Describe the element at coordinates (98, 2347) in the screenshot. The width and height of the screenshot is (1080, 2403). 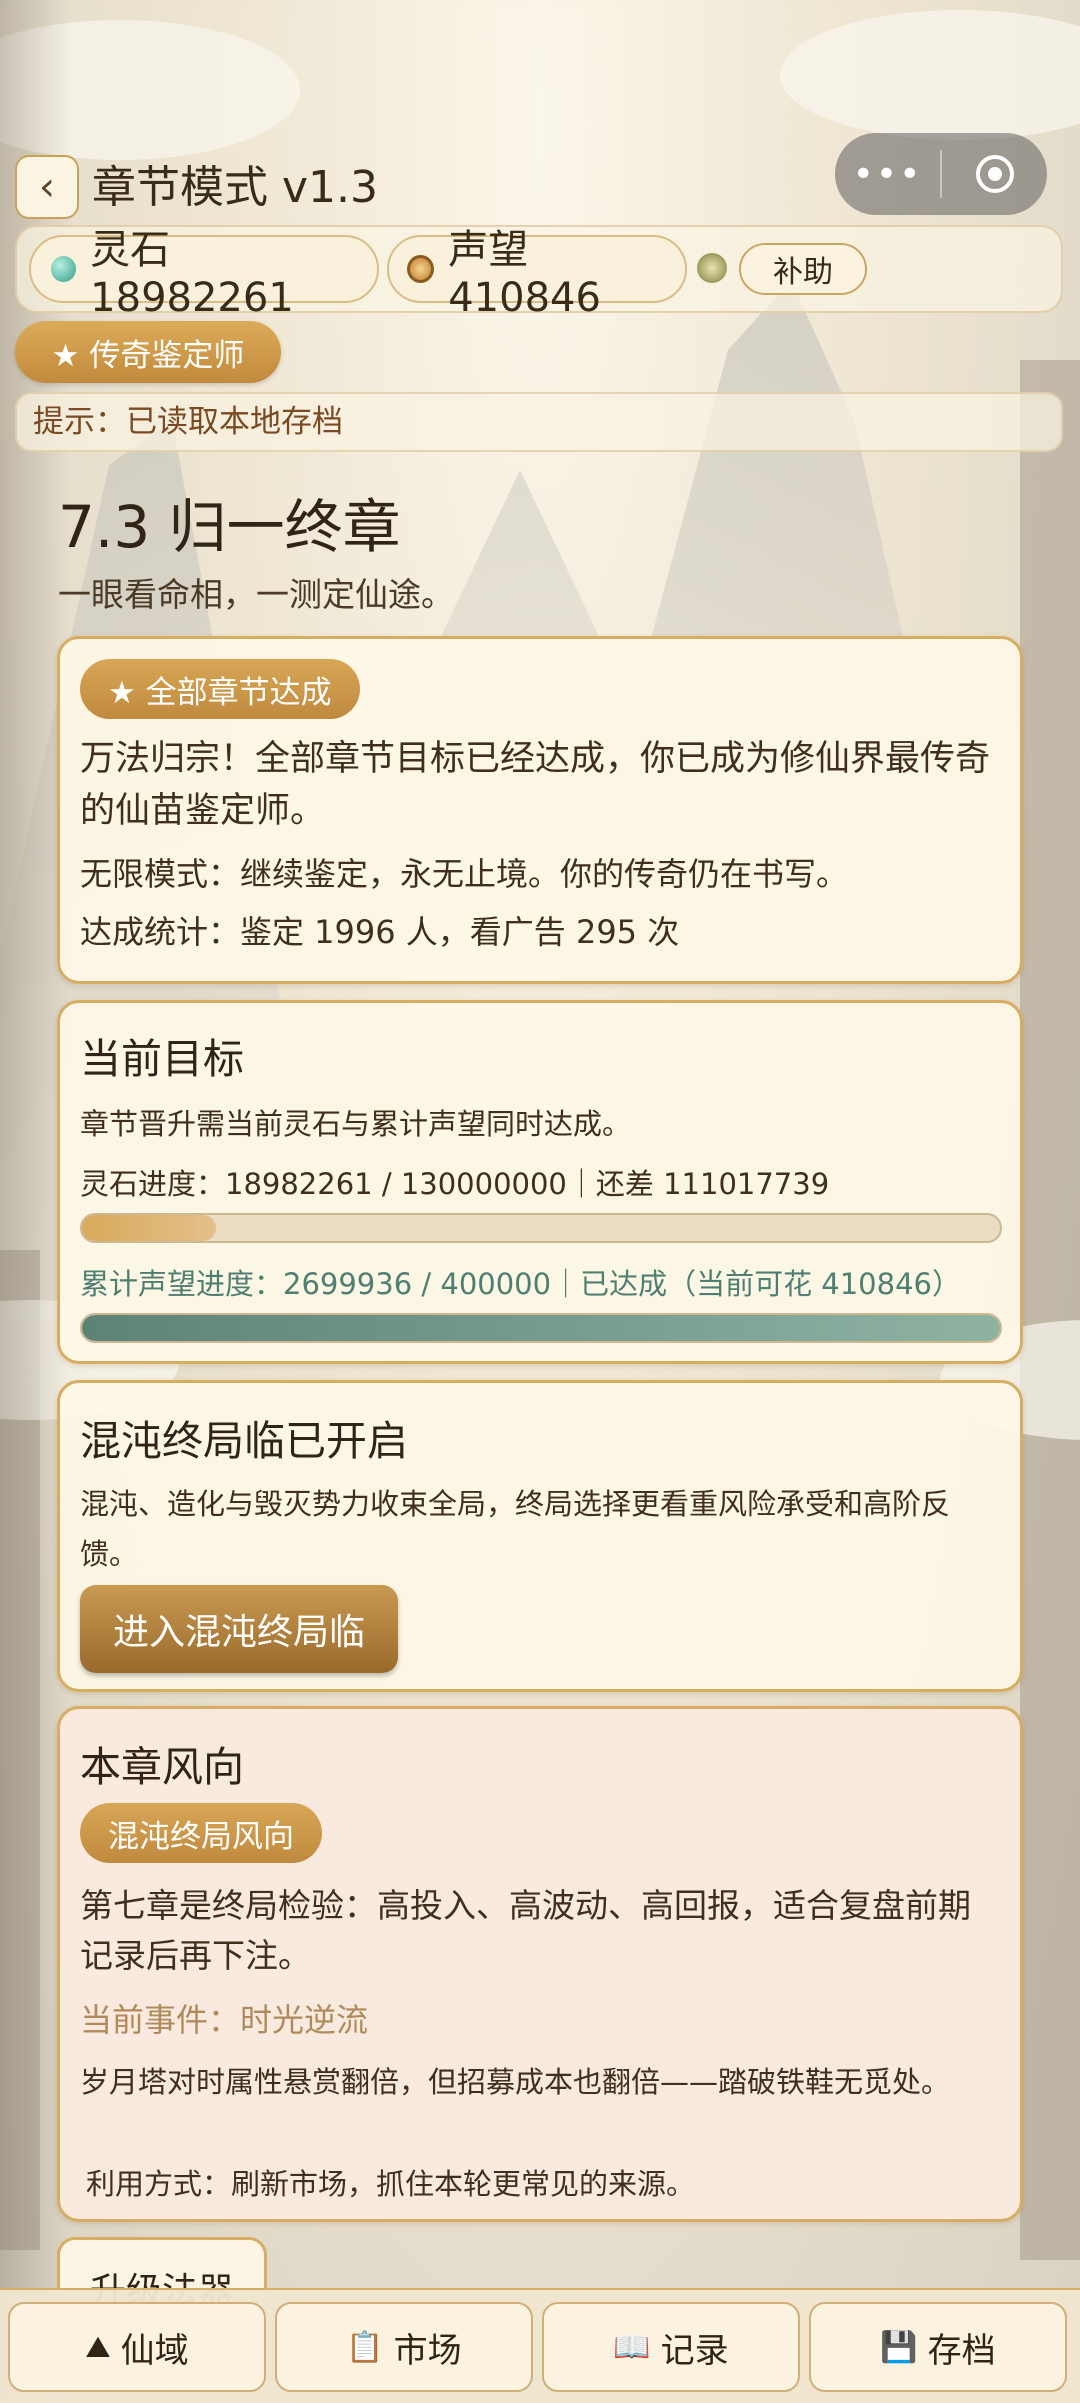
I see `mountain-icon: ⛰` at that location.